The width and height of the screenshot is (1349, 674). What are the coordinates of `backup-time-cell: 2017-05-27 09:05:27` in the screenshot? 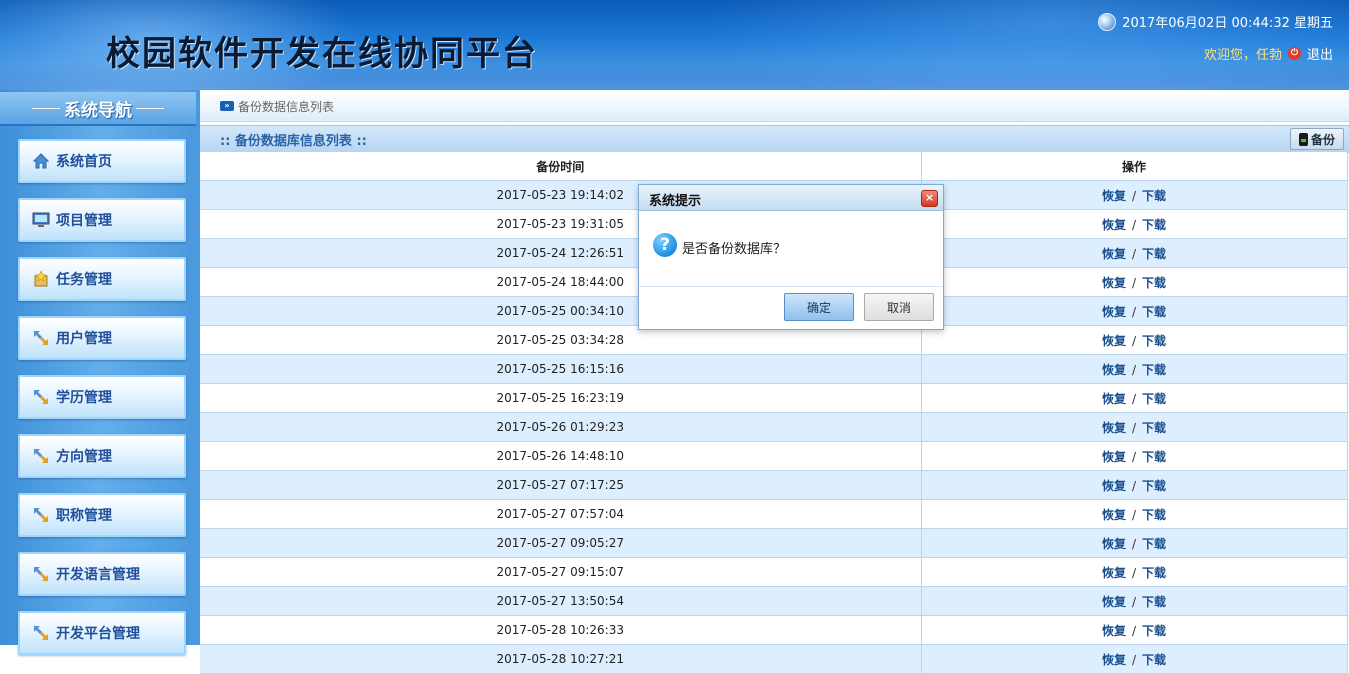 It's located at (561, 543).